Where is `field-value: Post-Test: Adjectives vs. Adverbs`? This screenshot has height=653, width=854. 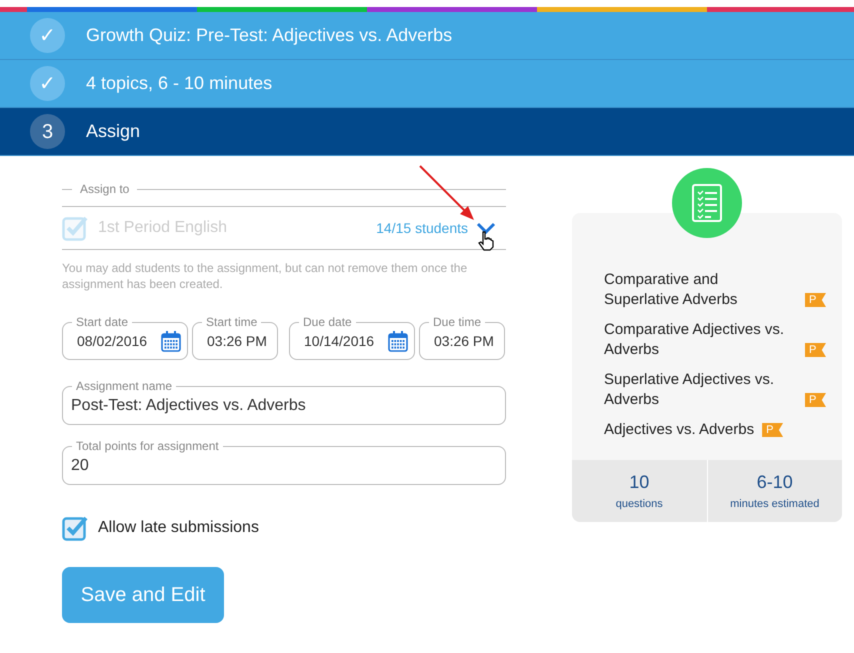
field-value: Post-Test: Adjectives vs. Adverbs is located at coordinates (188, 406).